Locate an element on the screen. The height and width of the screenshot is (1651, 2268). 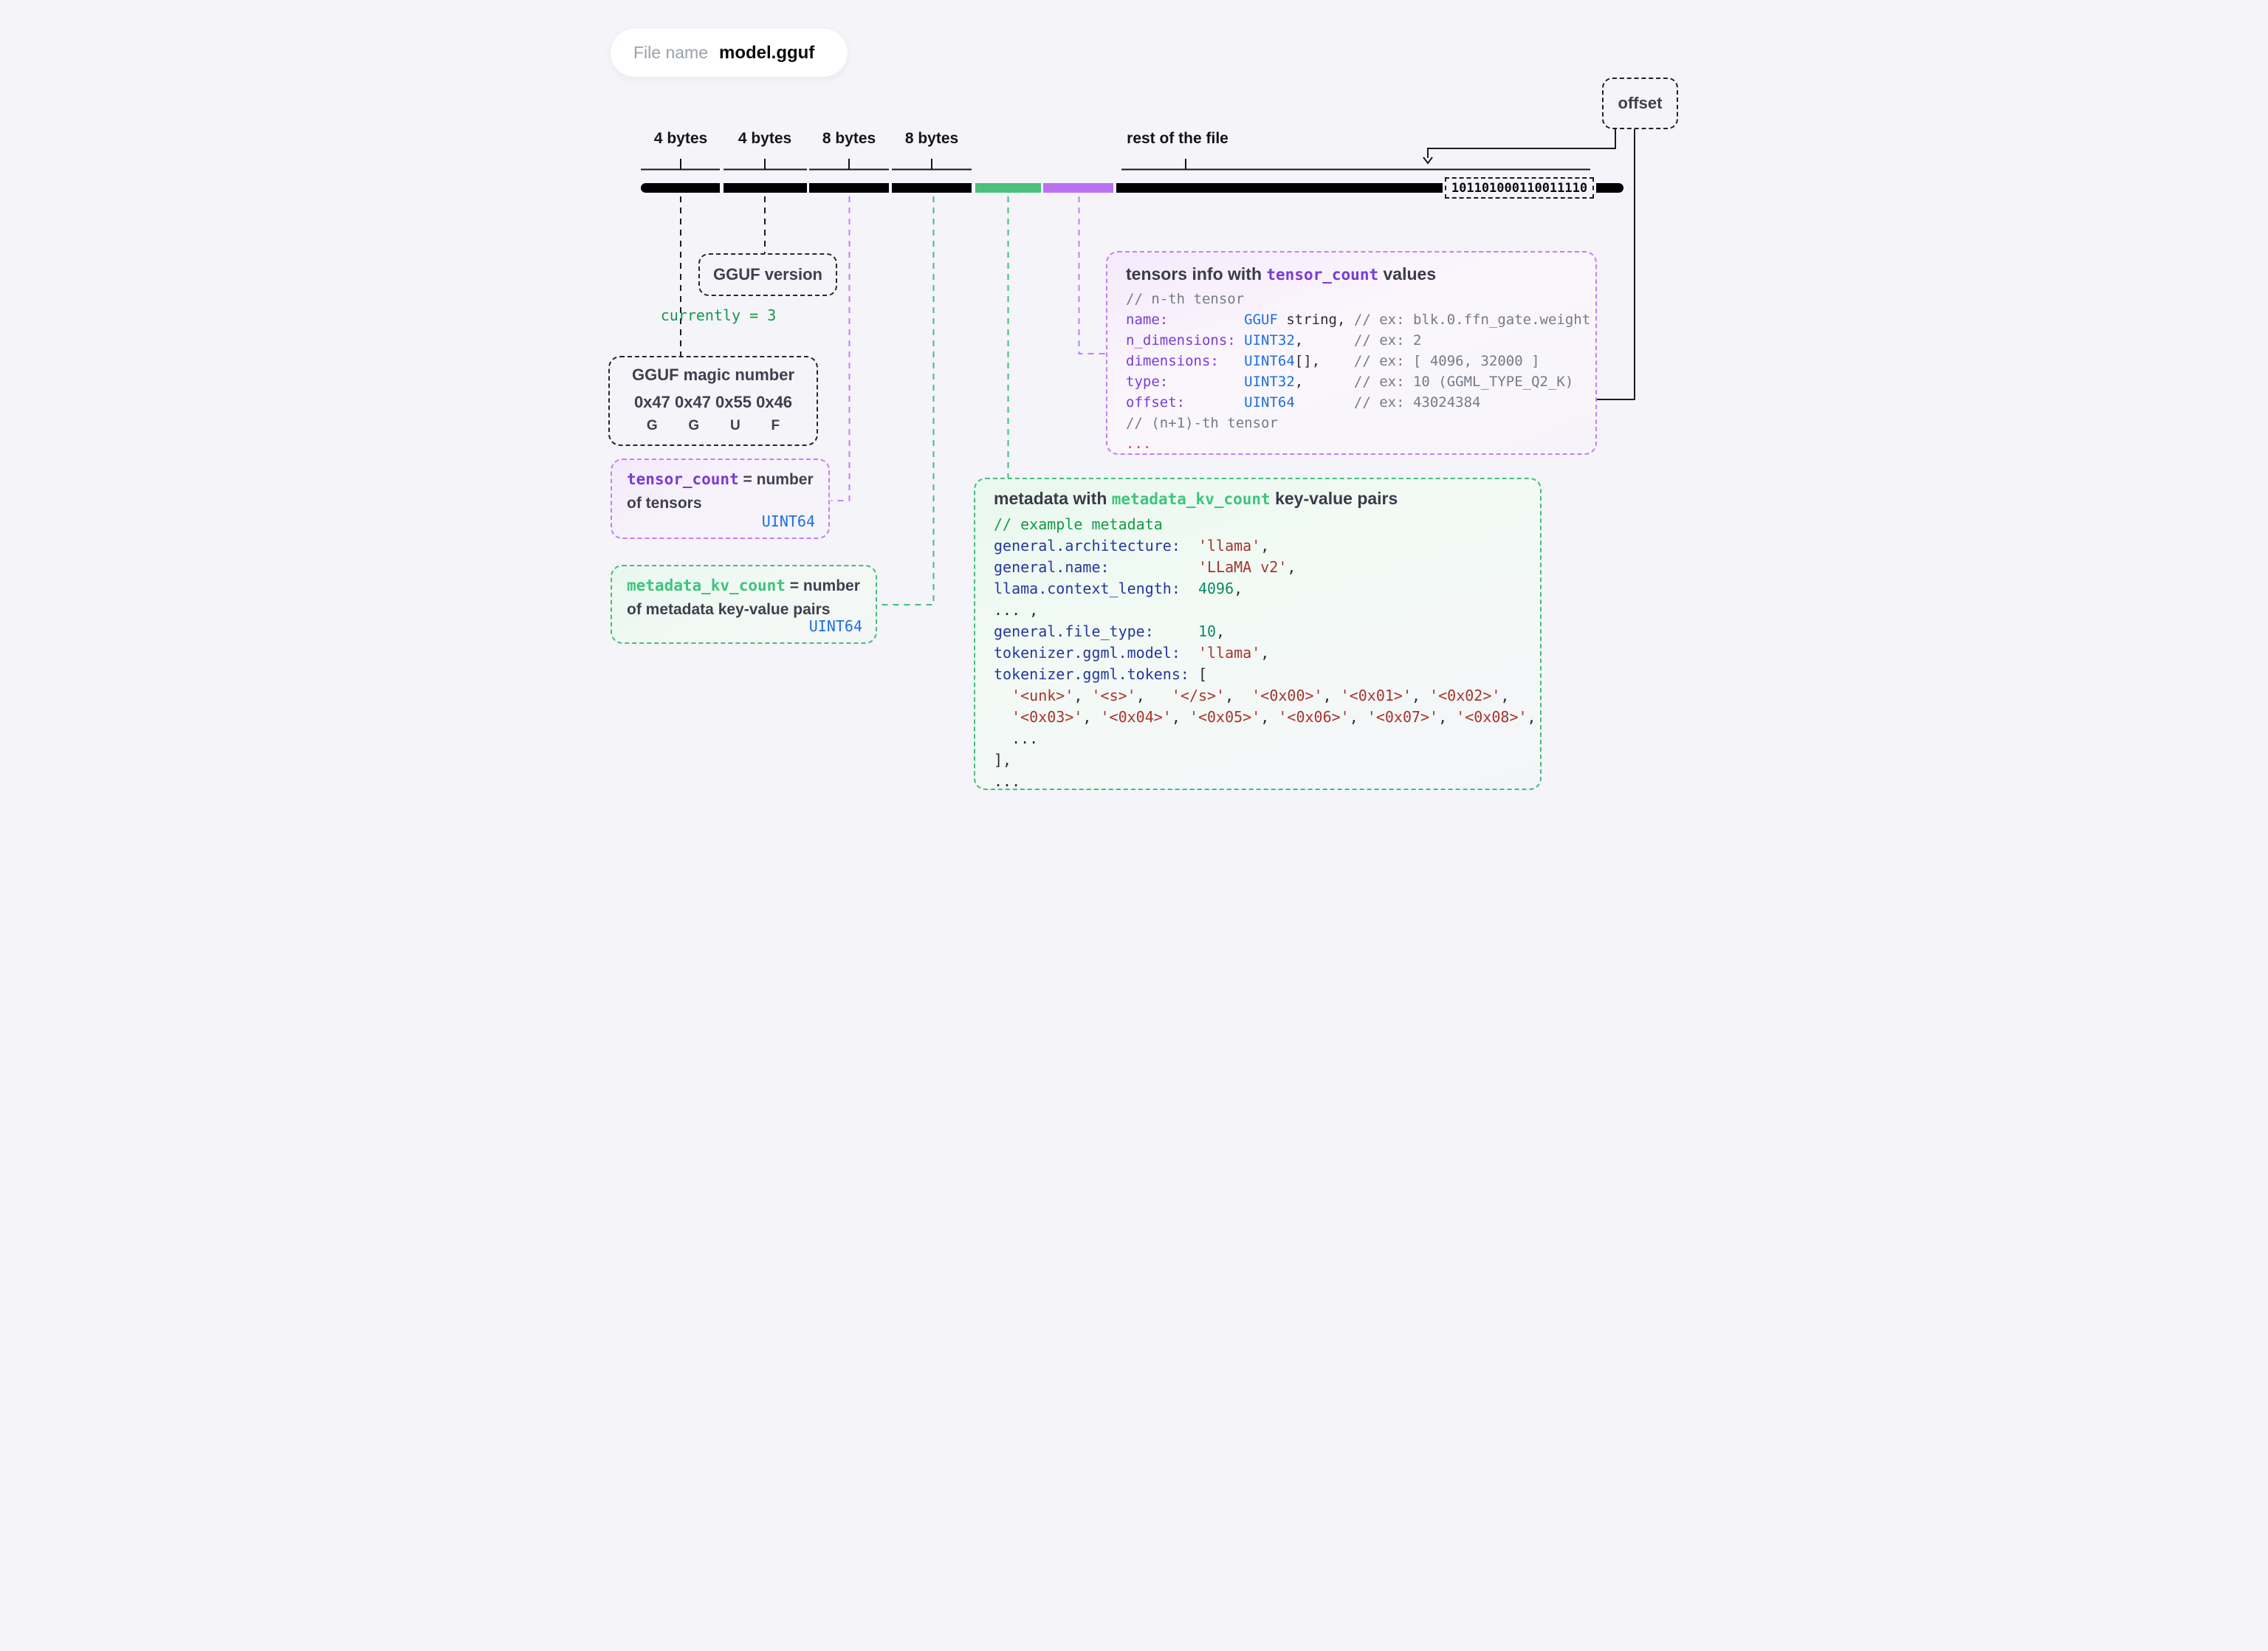
bar-segment-metadata is located at coordinates (1008, 188).